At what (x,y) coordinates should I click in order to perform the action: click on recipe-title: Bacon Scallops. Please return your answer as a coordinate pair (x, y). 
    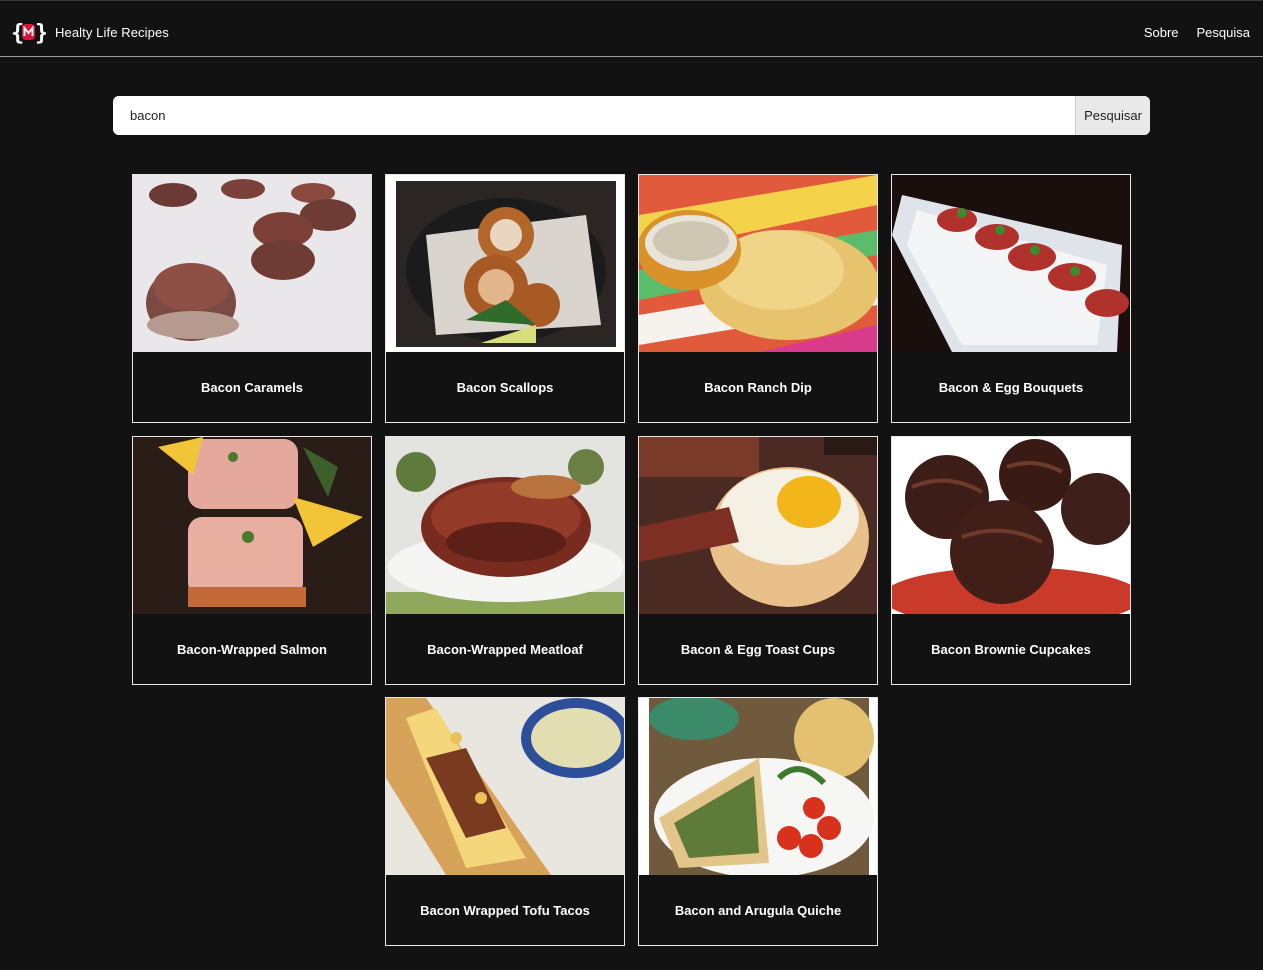
    Looking at the image, I should click on (505, 387).